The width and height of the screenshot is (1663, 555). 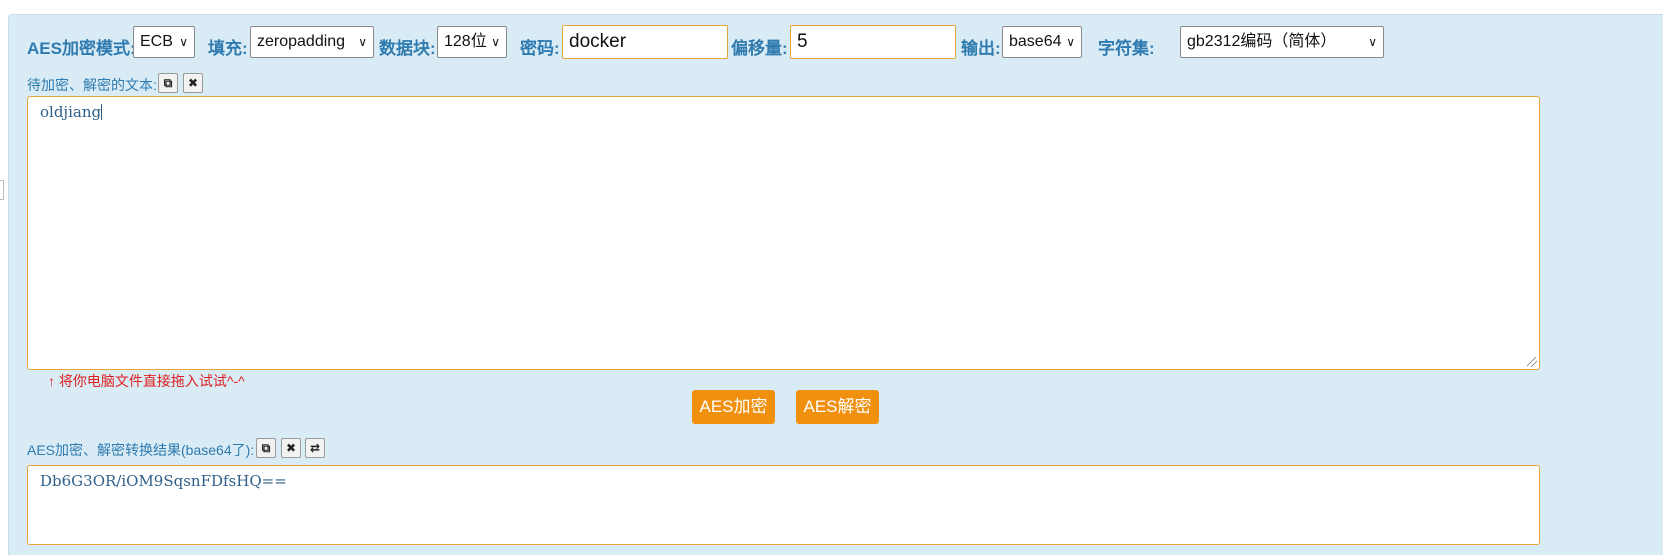 What do you see at coordinates (146, 381) in the screenshot?
I see `drag-file-hint: ↑ 将你电脑文件直接拖入试试^-^` at bounding box center [146, 381].